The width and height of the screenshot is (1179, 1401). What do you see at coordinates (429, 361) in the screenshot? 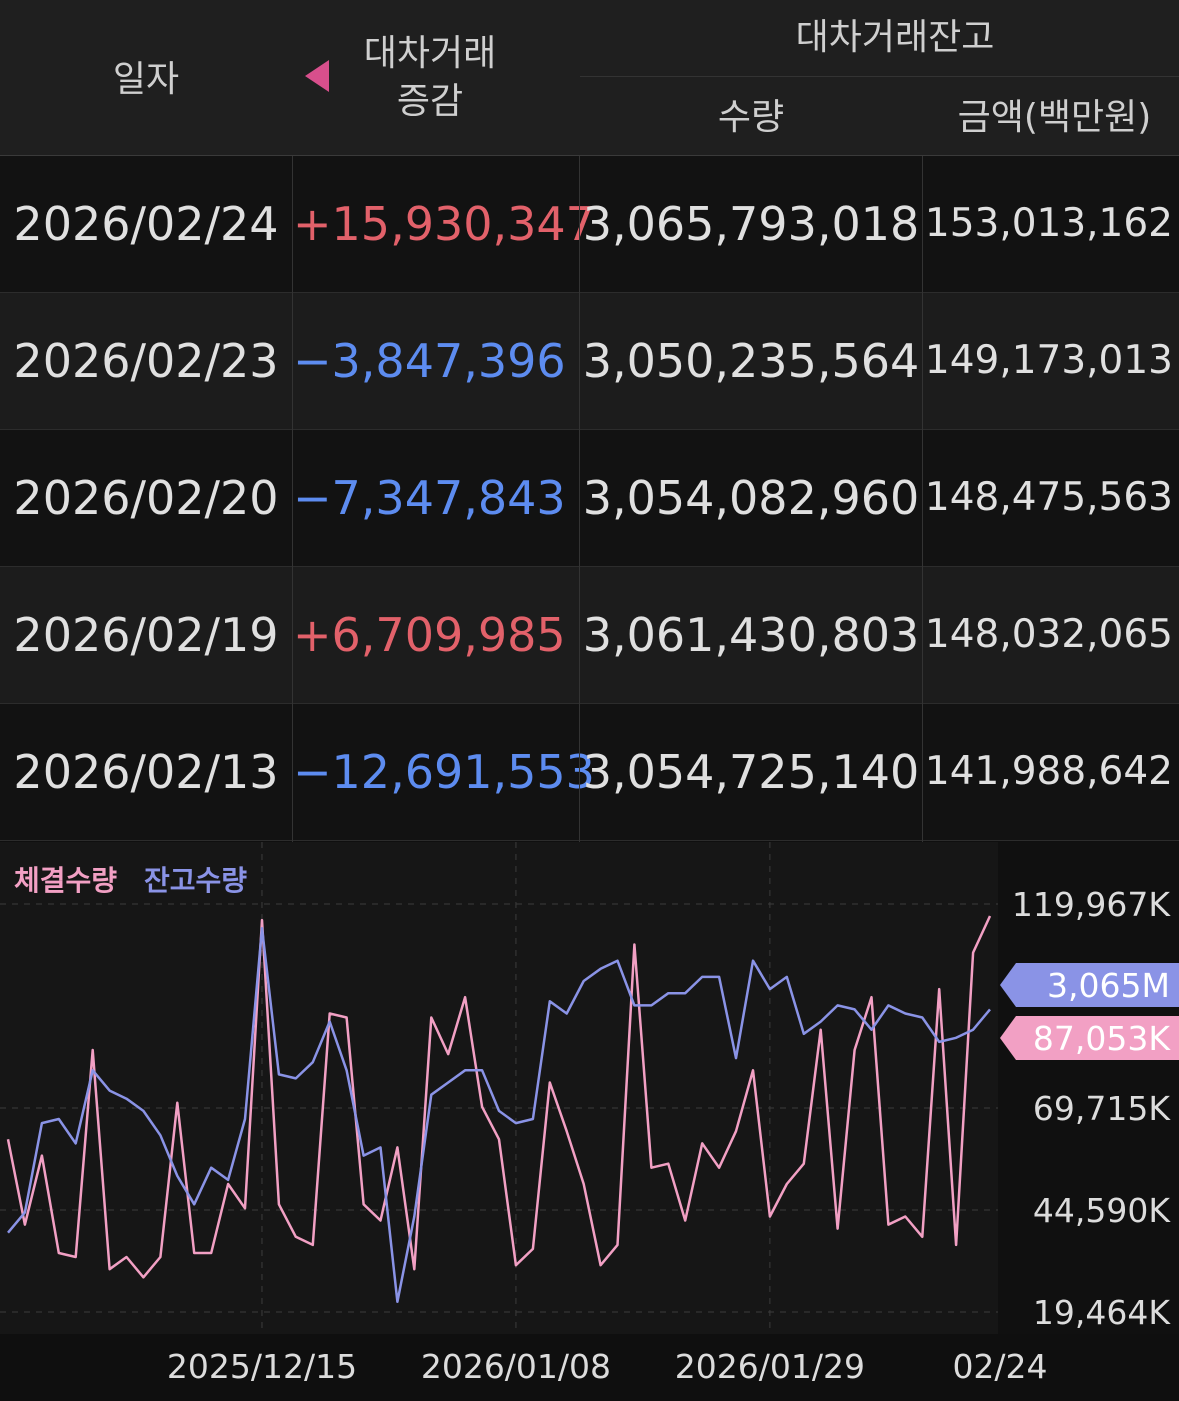
I see `row-change: −3,847,396` at bounding box center [429, 361].